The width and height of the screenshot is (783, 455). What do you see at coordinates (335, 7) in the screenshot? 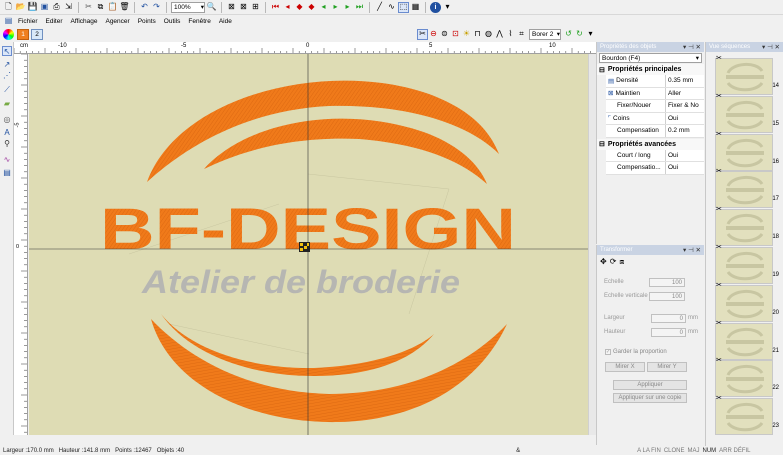
I see `next-stitch-icon: ▸` at bounding box center [335, 7].